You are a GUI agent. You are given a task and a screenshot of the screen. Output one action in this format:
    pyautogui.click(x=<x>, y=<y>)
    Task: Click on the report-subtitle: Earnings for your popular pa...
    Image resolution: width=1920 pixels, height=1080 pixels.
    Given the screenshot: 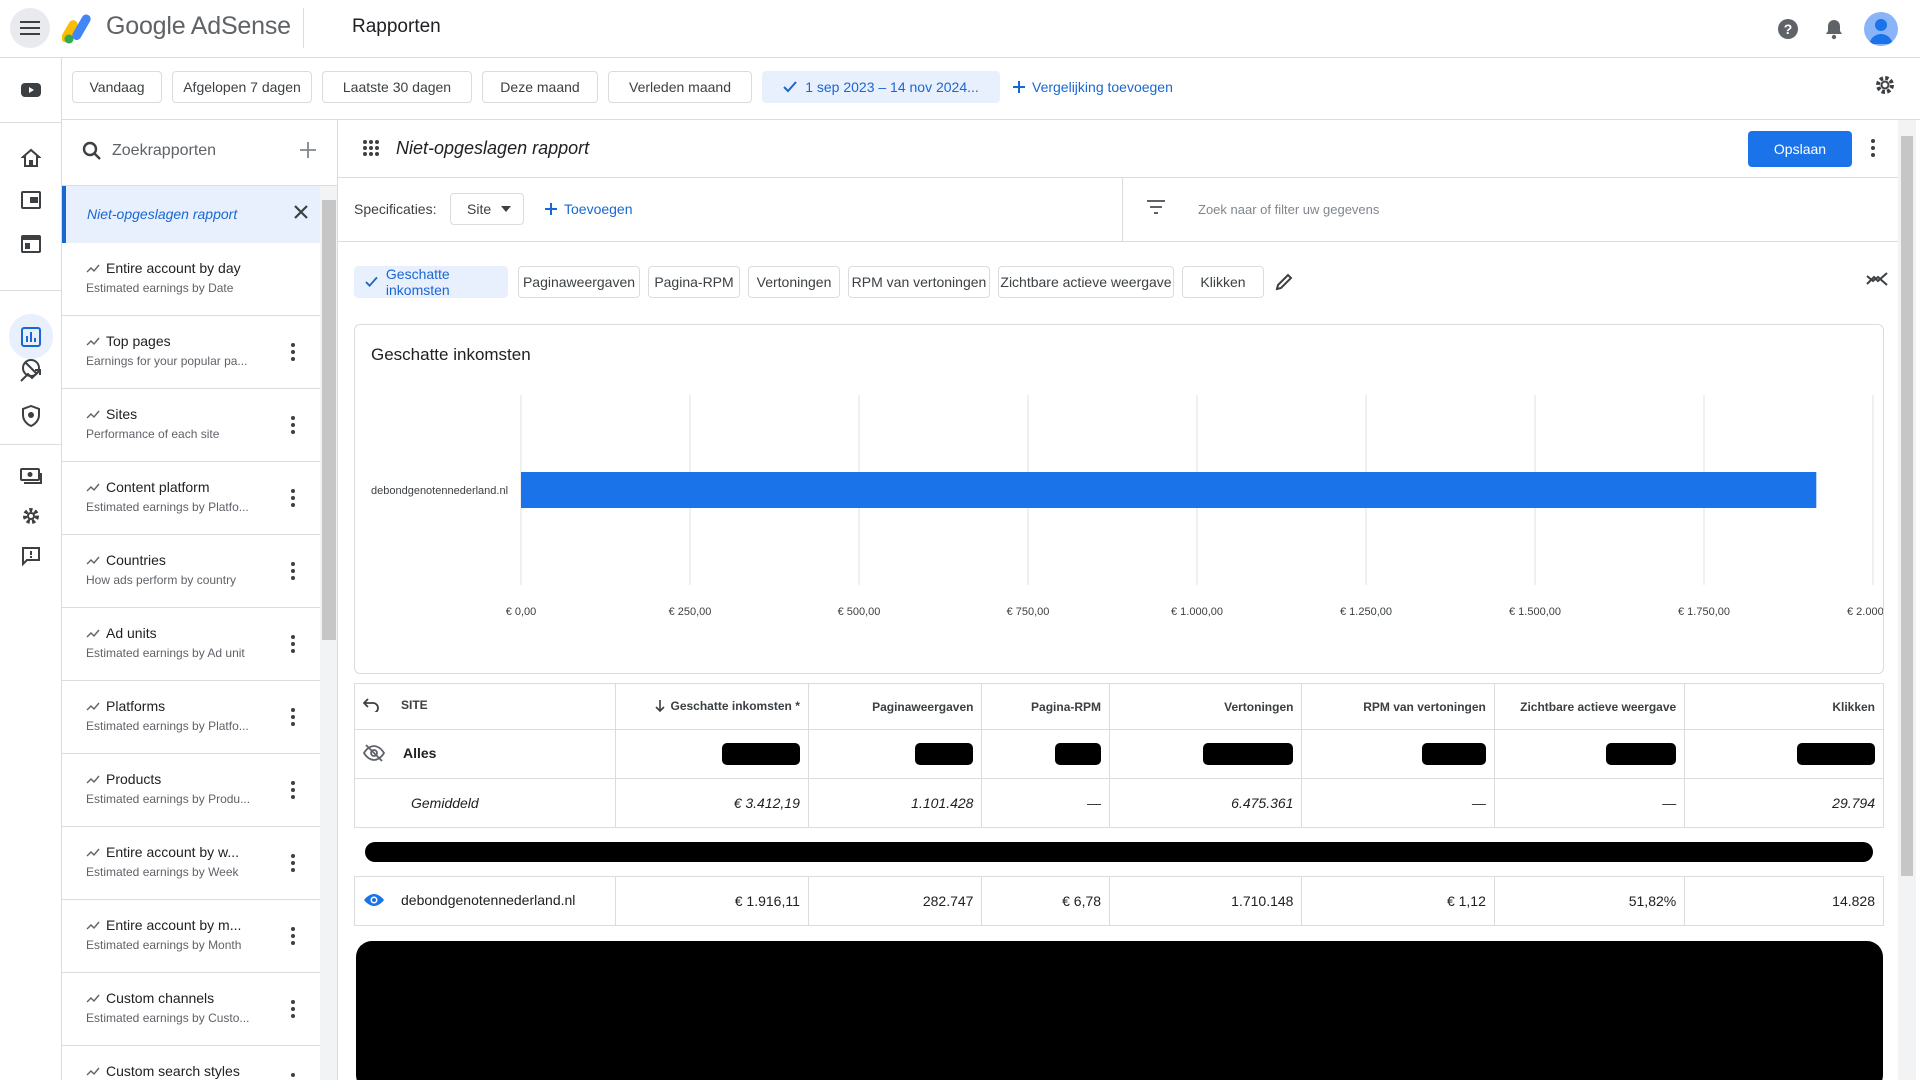 What is the action you would take?
    pyautogui.click(x=167, y=361)
    